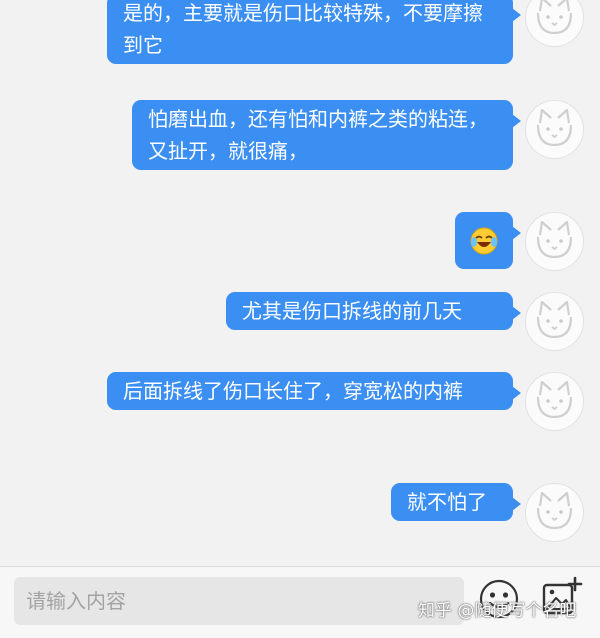  I want to click on message-bubble: 尤其是伤口拆线的前几天, so click(373, 311).